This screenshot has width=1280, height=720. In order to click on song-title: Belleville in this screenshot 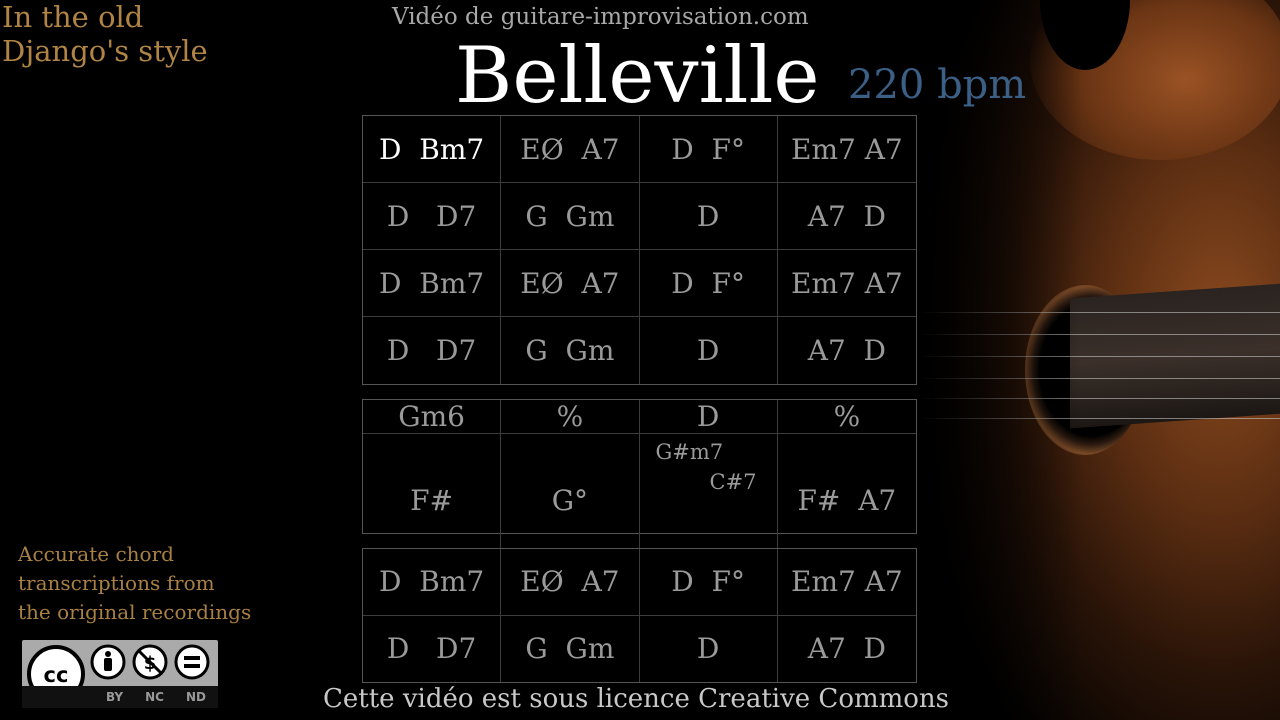, I will do `click(637, 76)`.